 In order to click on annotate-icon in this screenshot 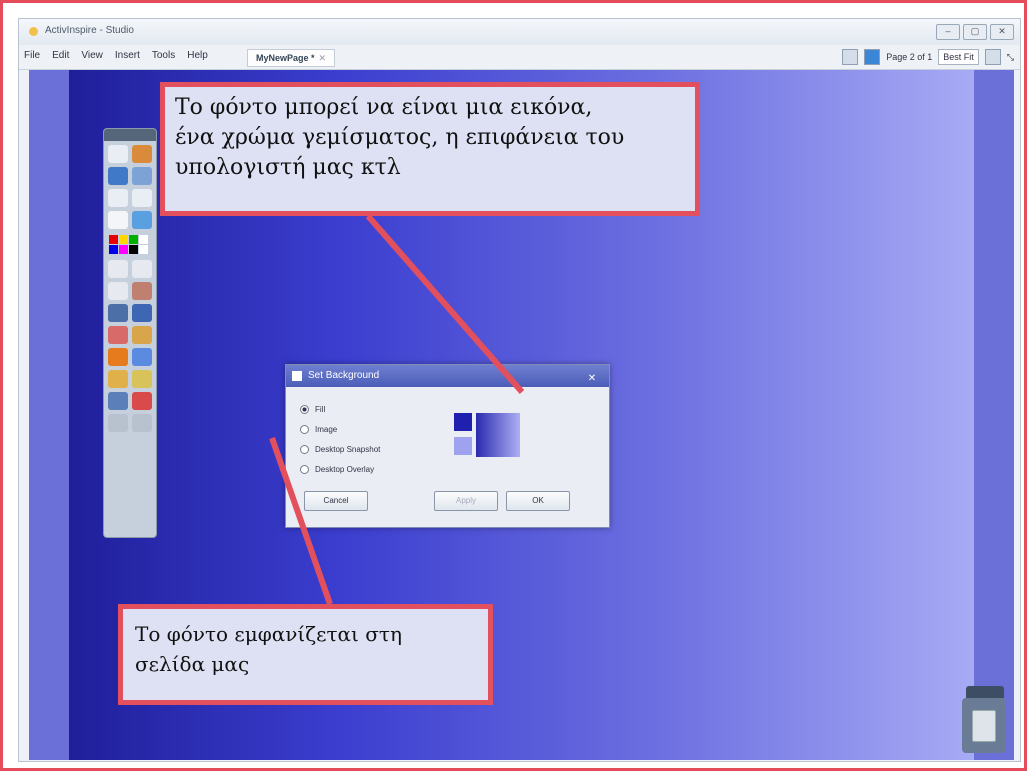, I will do `click(142, 176)`.